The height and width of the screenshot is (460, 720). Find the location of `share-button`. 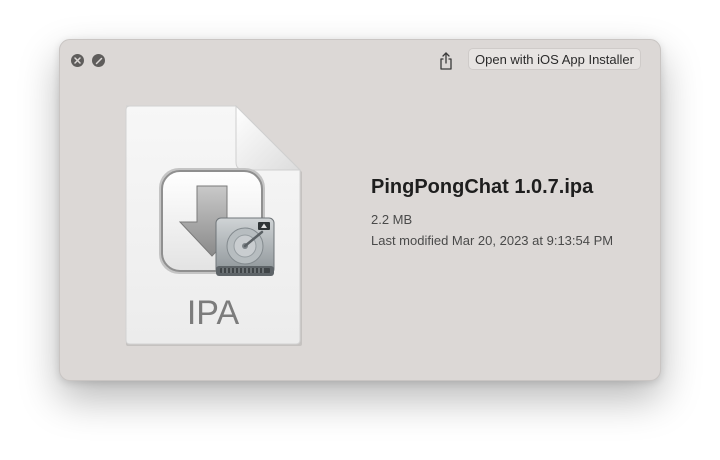

share-button is located at coordinates (446, 61).